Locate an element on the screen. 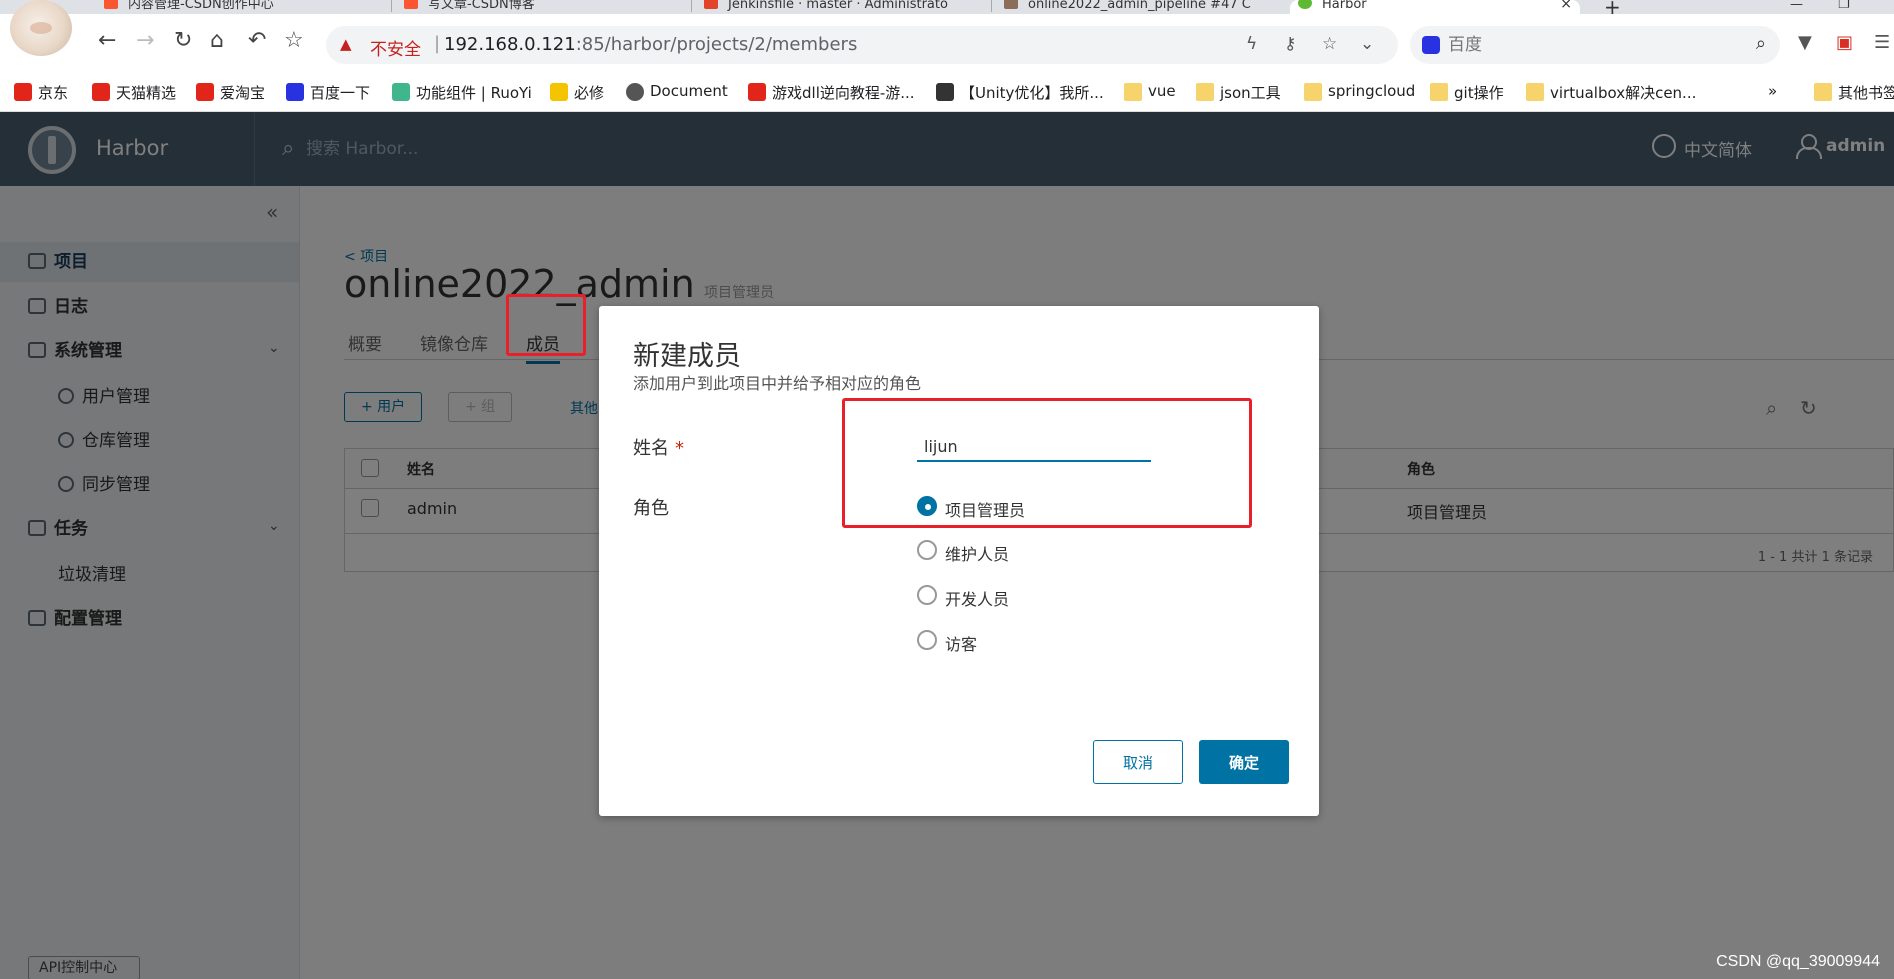 The width and height of the screenshot is (1894, 979). search-icon: ⌕ is located at coordinates (1761, 43).